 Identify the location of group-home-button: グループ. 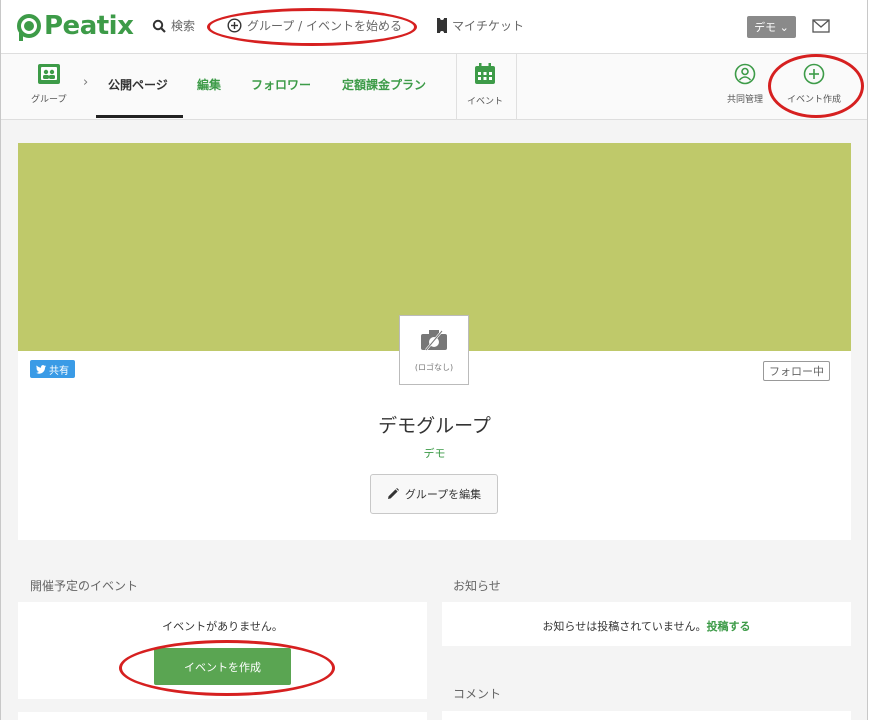
(48, 84).